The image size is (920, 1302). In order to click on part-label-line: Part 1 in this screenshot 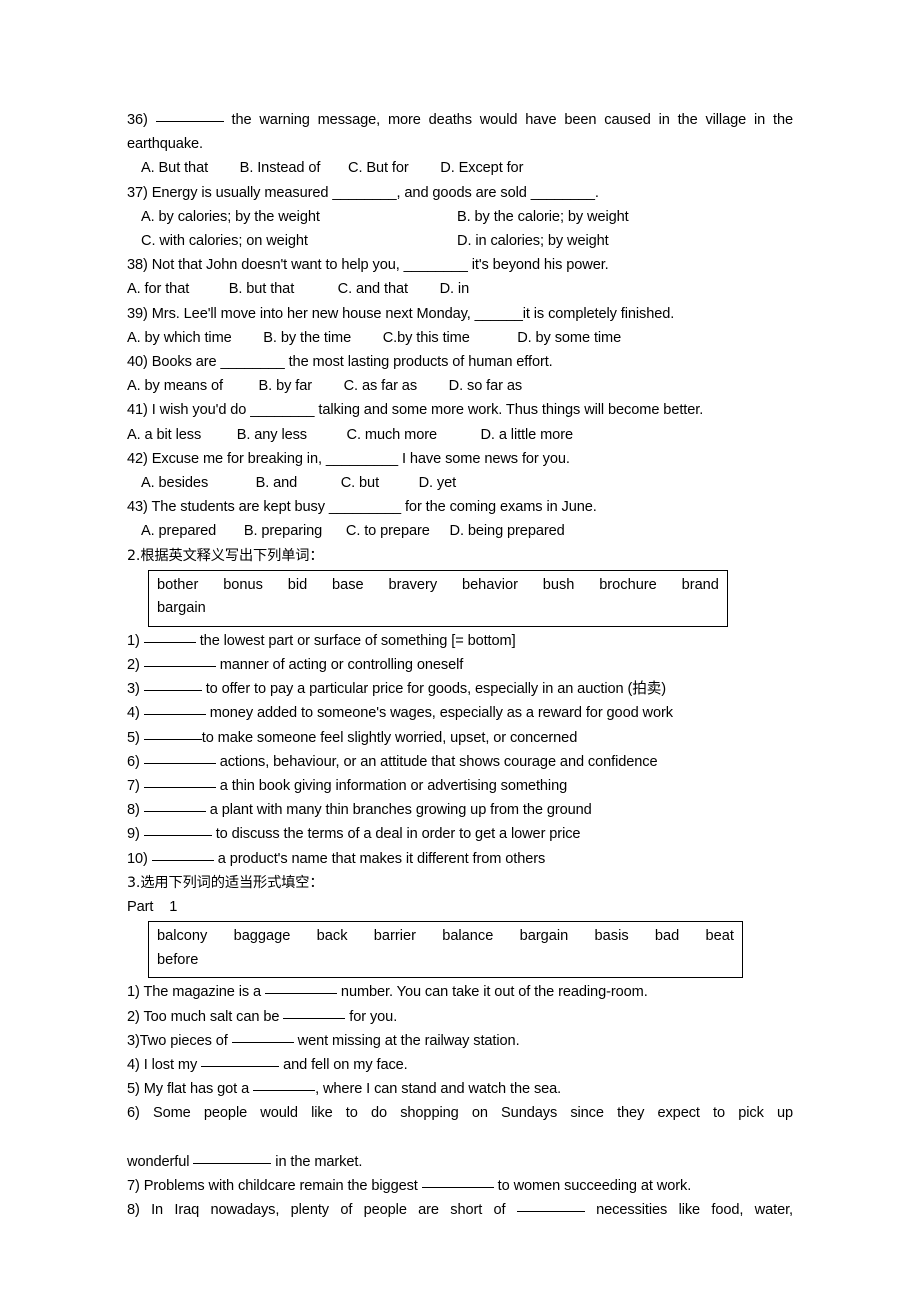, I will do `click(460, 907)`.